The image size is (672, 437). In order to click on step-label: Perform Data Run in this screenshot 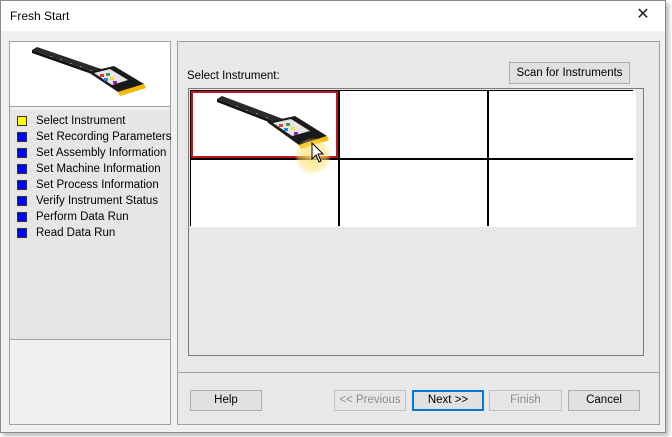, I will do `click(82, 217)`.